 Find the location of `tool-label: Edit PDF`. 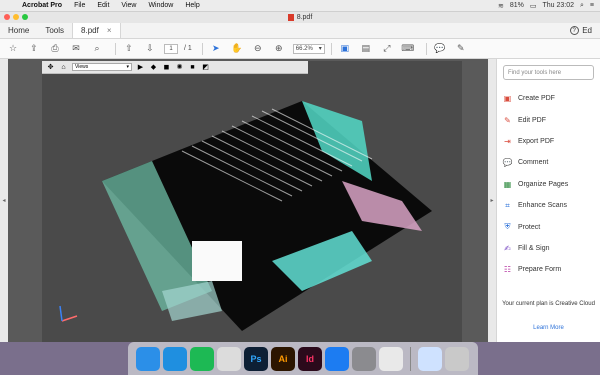

tool-label: Edit PDF is located at coordinates (532, 120).